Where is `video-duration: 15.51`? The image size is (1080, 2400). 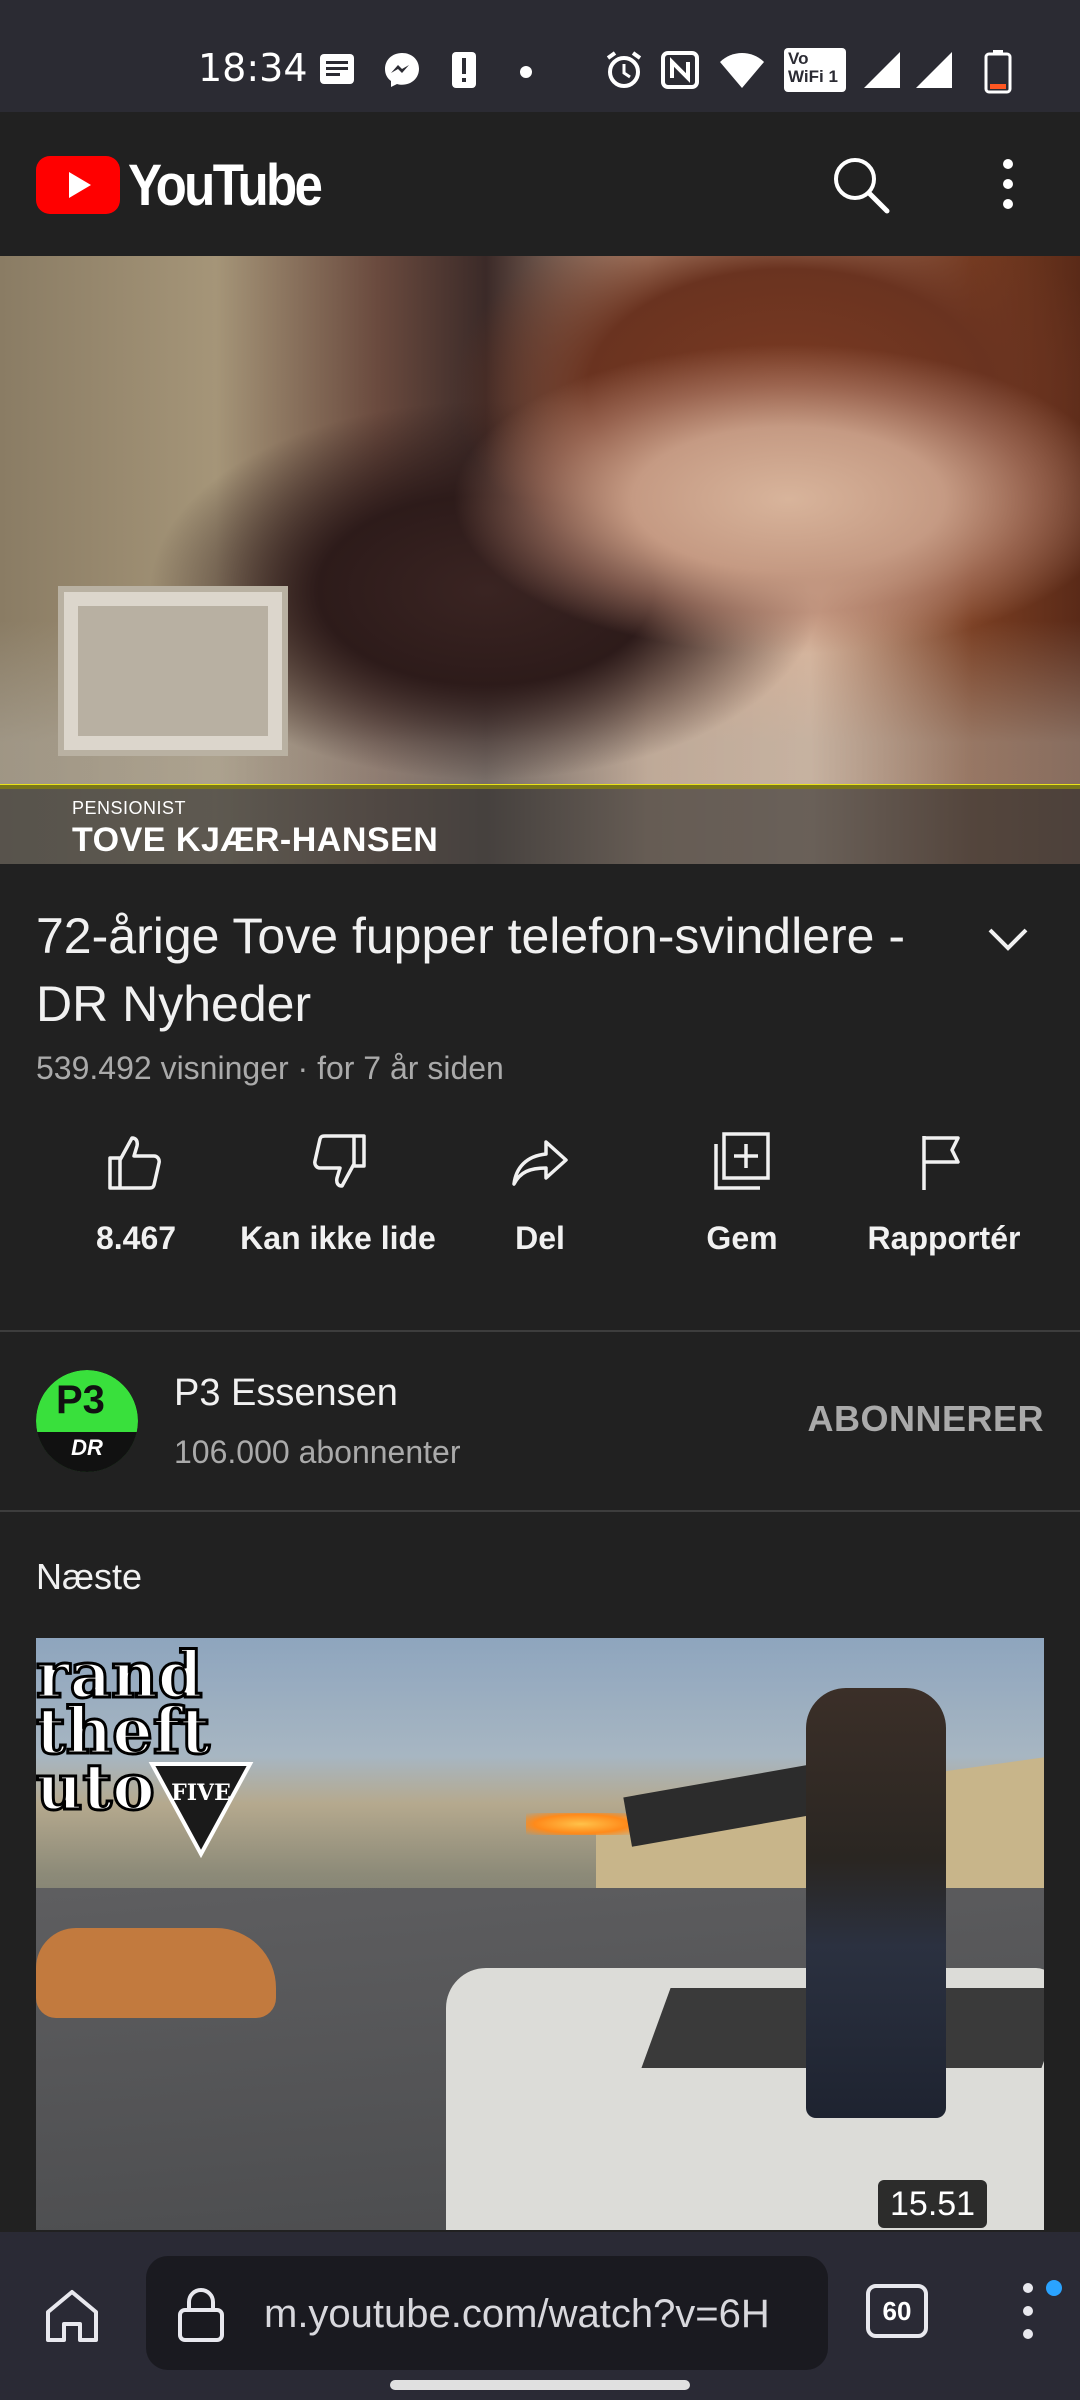
video-duration: 15.51 is located at coordinates (933, 2204).